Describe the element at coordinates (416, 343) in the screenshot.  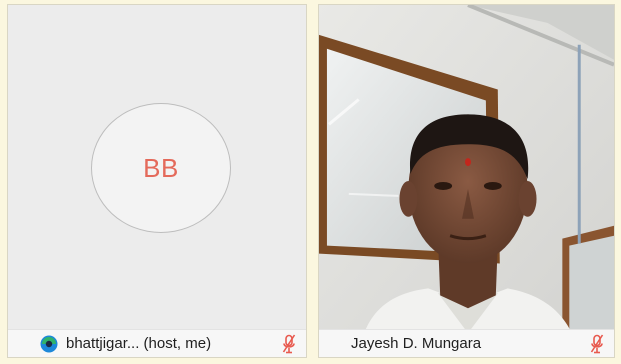
I see `participant-name: Jayesh D. Mungara` at that location.